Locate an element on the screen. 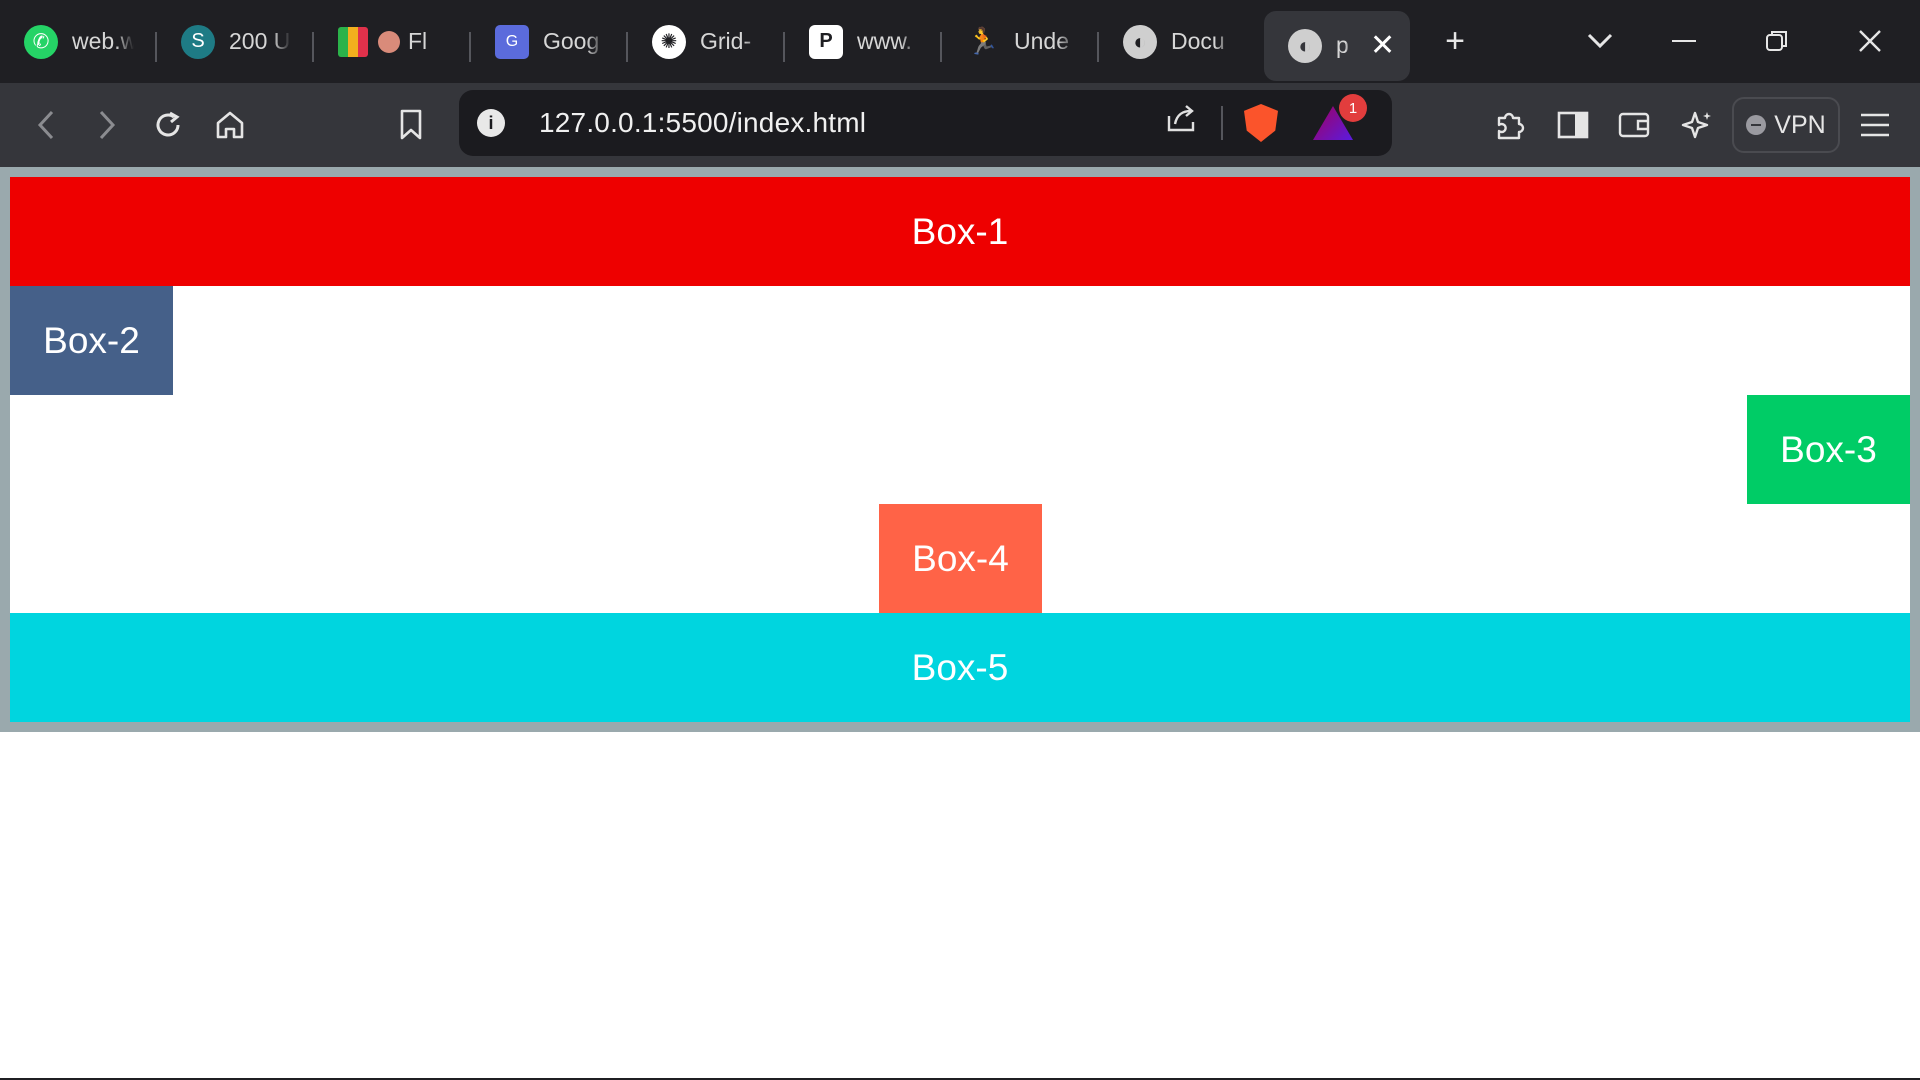 The height and width of the screenshot is (1080, 1920). box-5: Box-5 is located at coordinates (960, 667).